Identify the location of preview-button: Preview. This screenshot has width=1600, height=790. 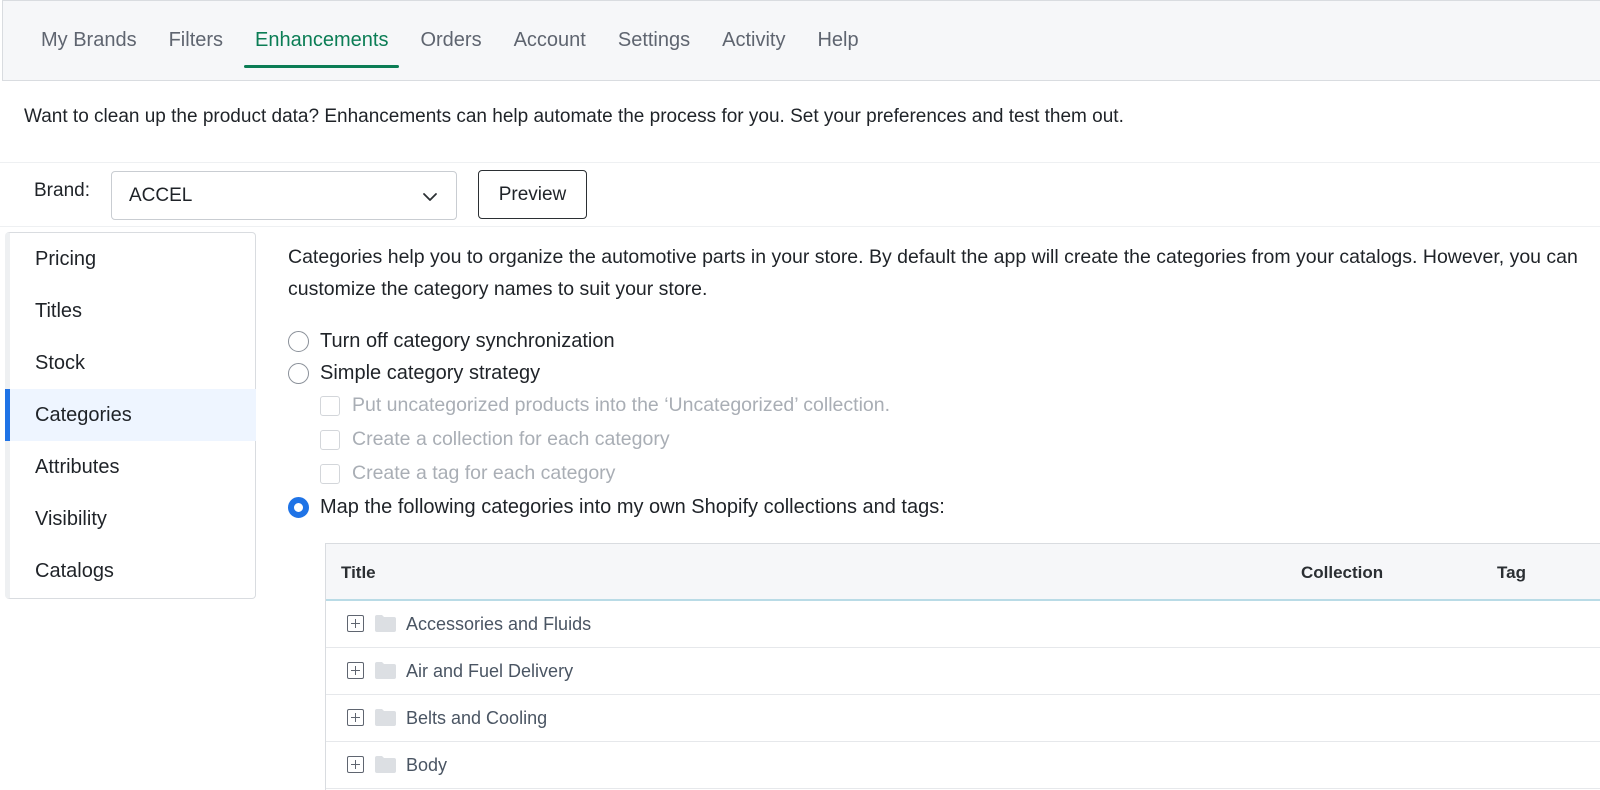
(532, 194).